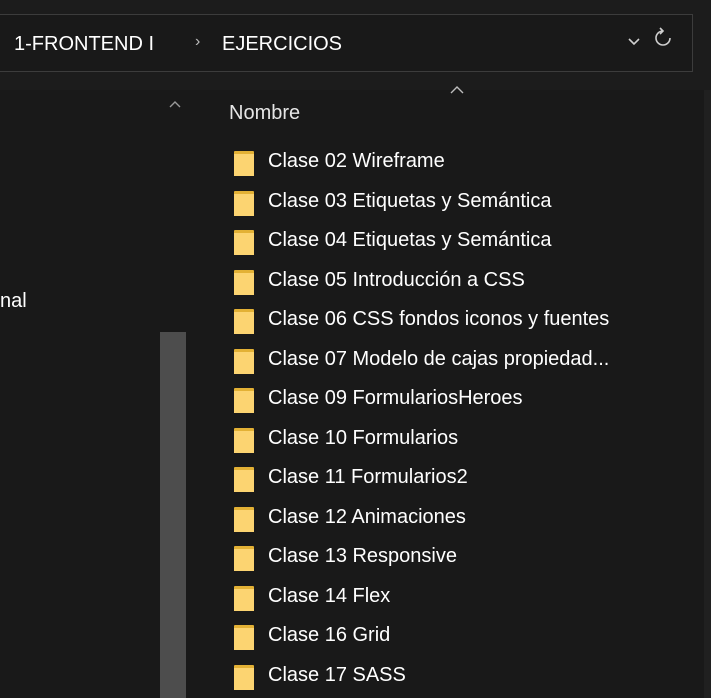  What do you see at coordinates (329, 595) in the screenshot?
I see `list-item-label: Clase 14 Flex` at bounding box center [329, 595].